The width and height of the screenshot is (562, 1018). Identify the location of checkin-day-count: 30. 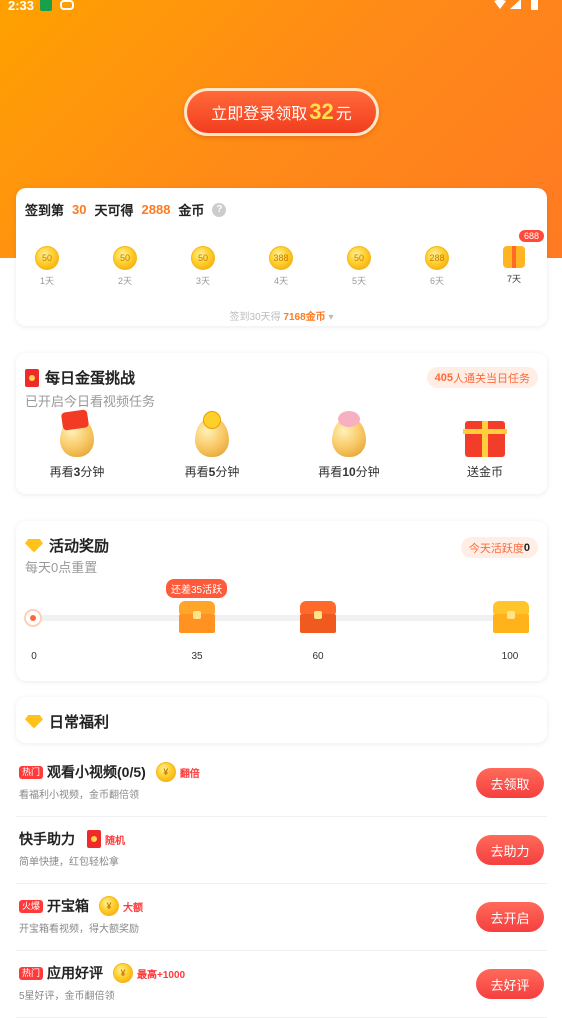
(79, 209).